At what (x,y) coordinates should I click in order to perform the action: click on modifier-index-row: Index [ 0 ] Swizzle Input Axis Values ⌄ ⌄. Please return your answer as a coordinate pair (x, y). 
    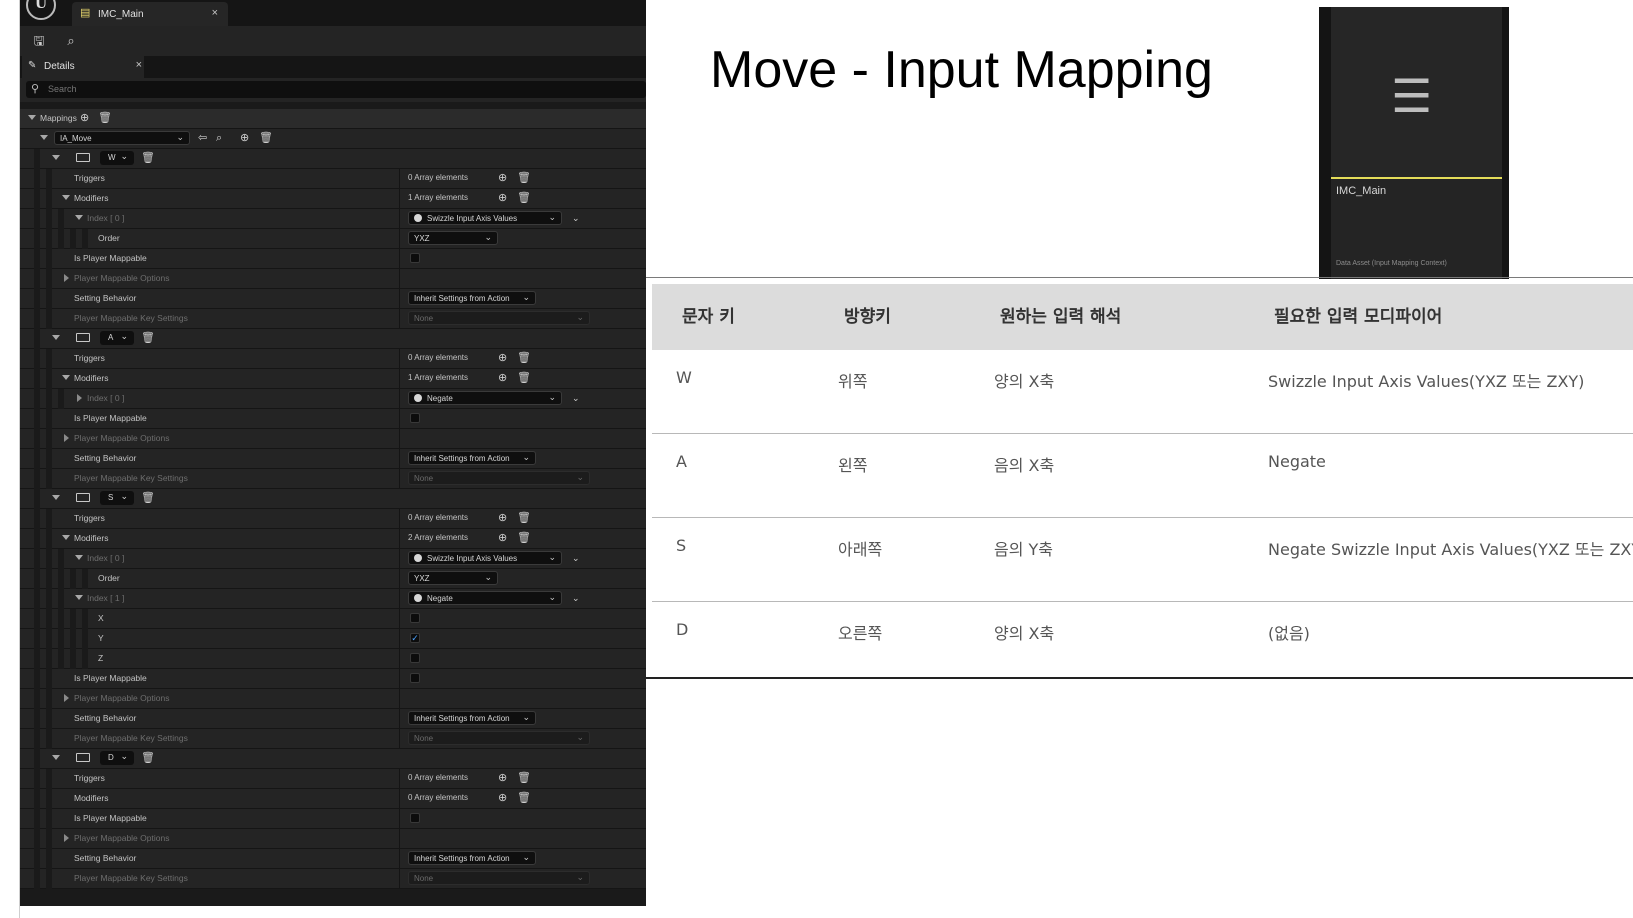
    Looking at the image, I should click on (333, 559).